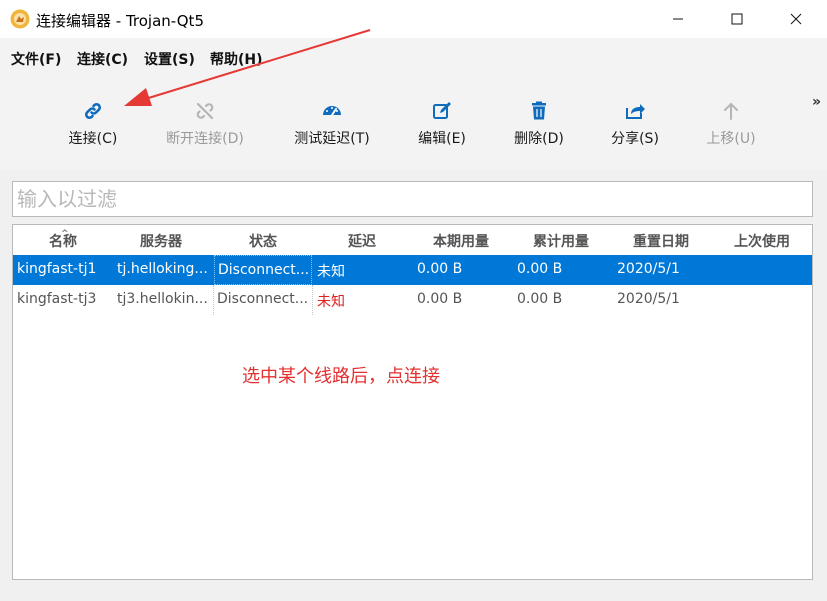 This screenshot has width=827, height=601. Describe the element at coordinates (539, 126) in the screenshot. I see `delete-button: 删除(D)` at that location.